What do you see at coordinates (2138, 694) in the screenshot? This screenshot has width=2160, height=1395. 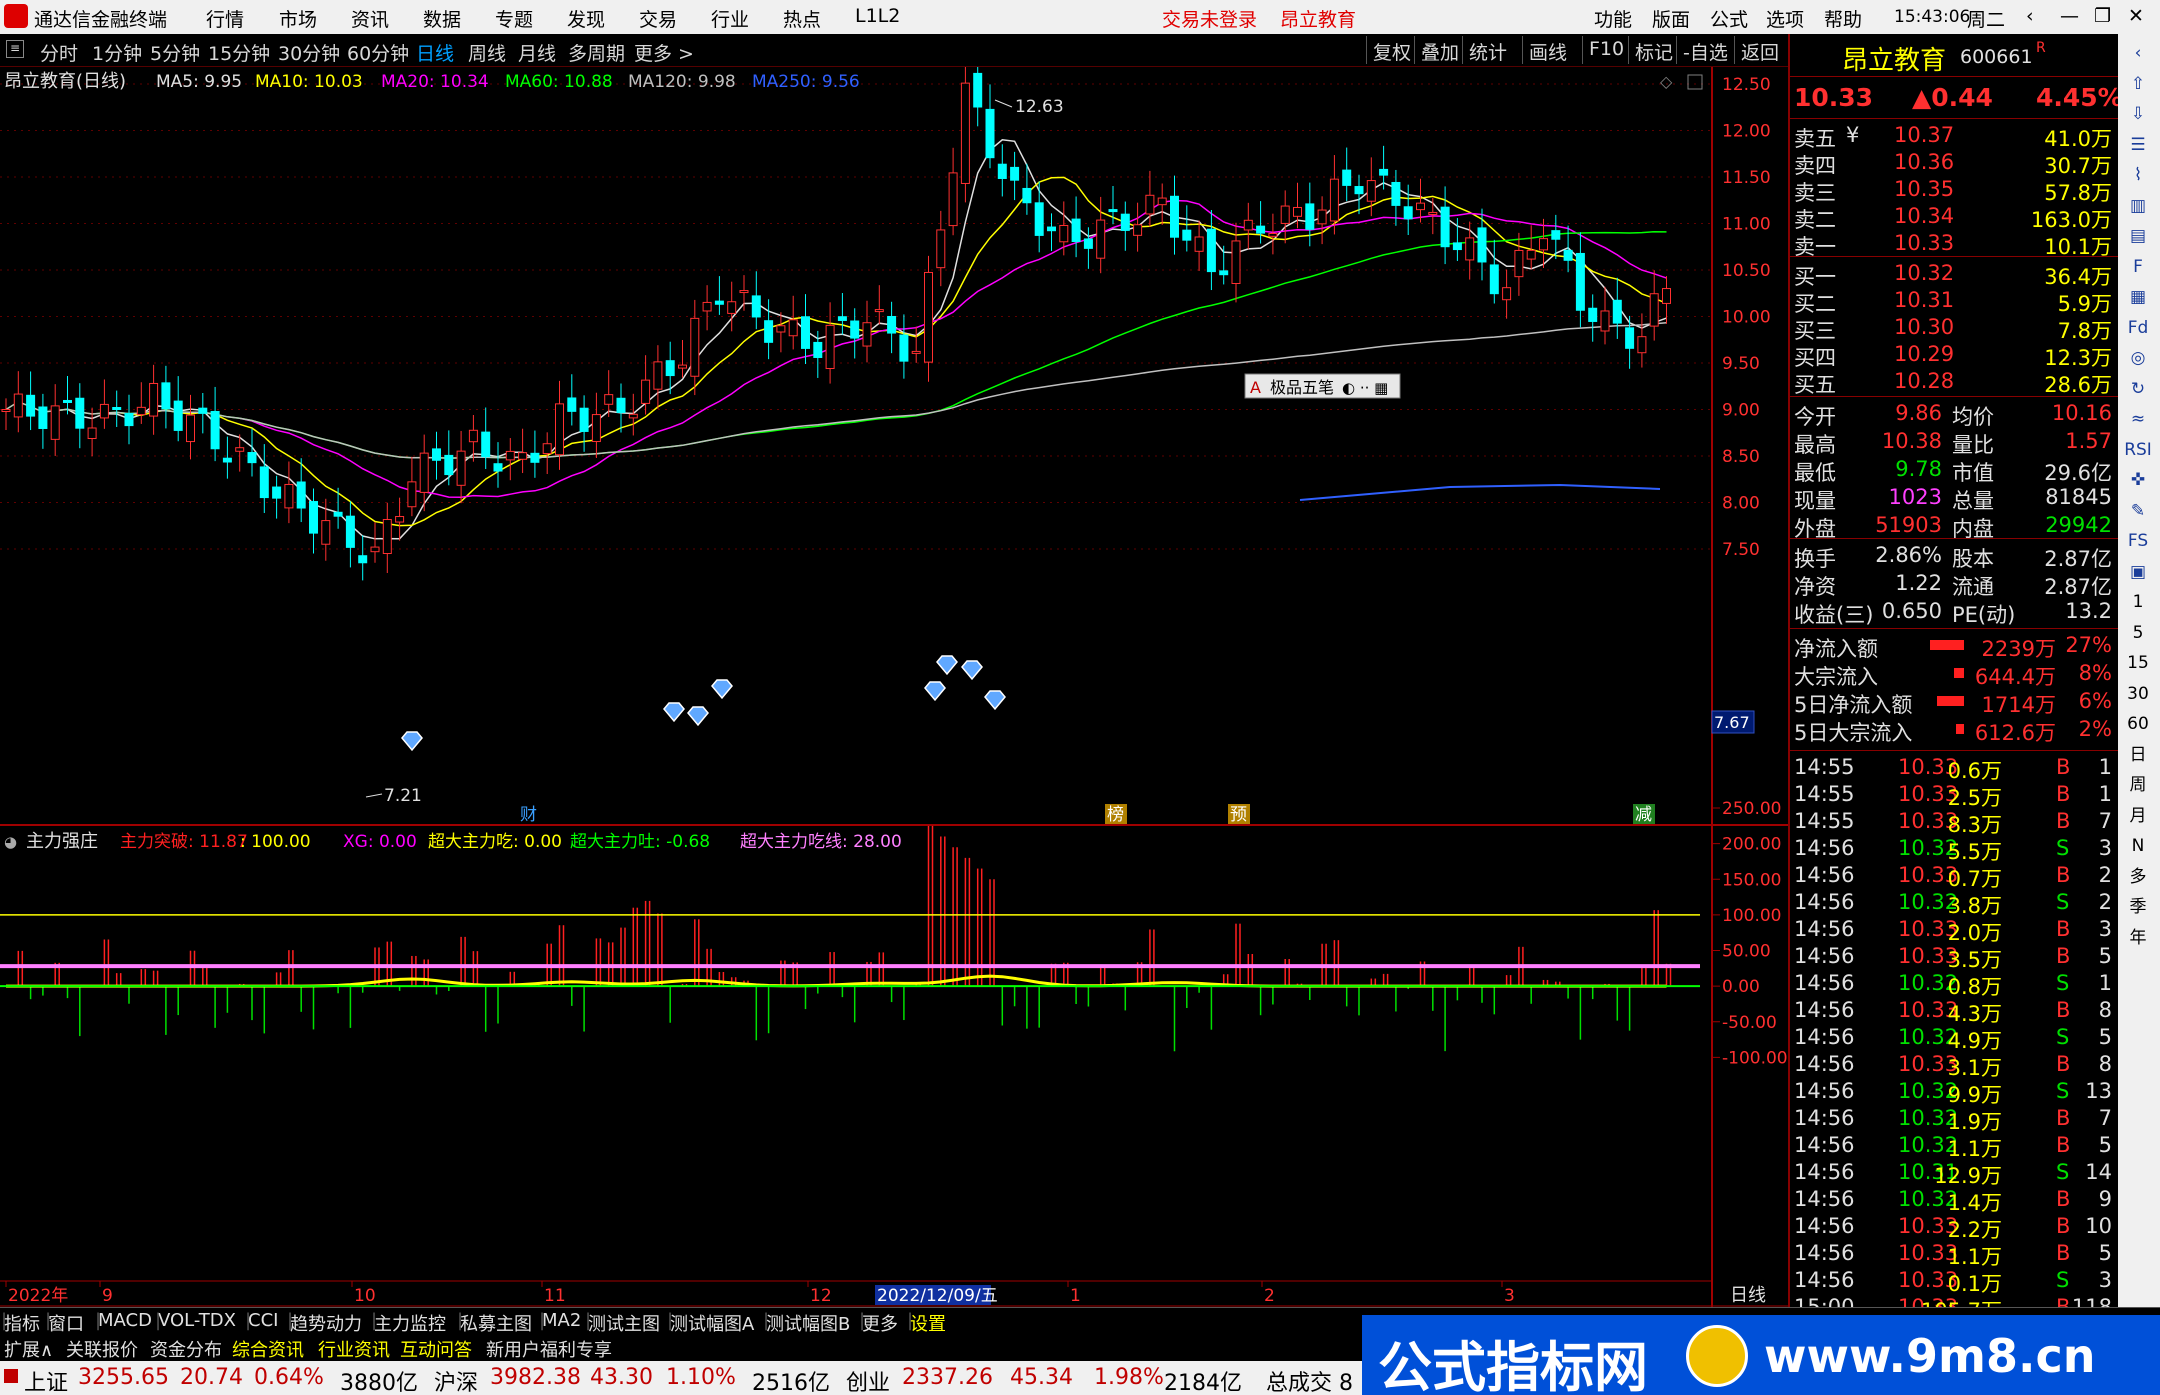 I see `period-shortcut-21: 30` at bounding box center [2138, 694].